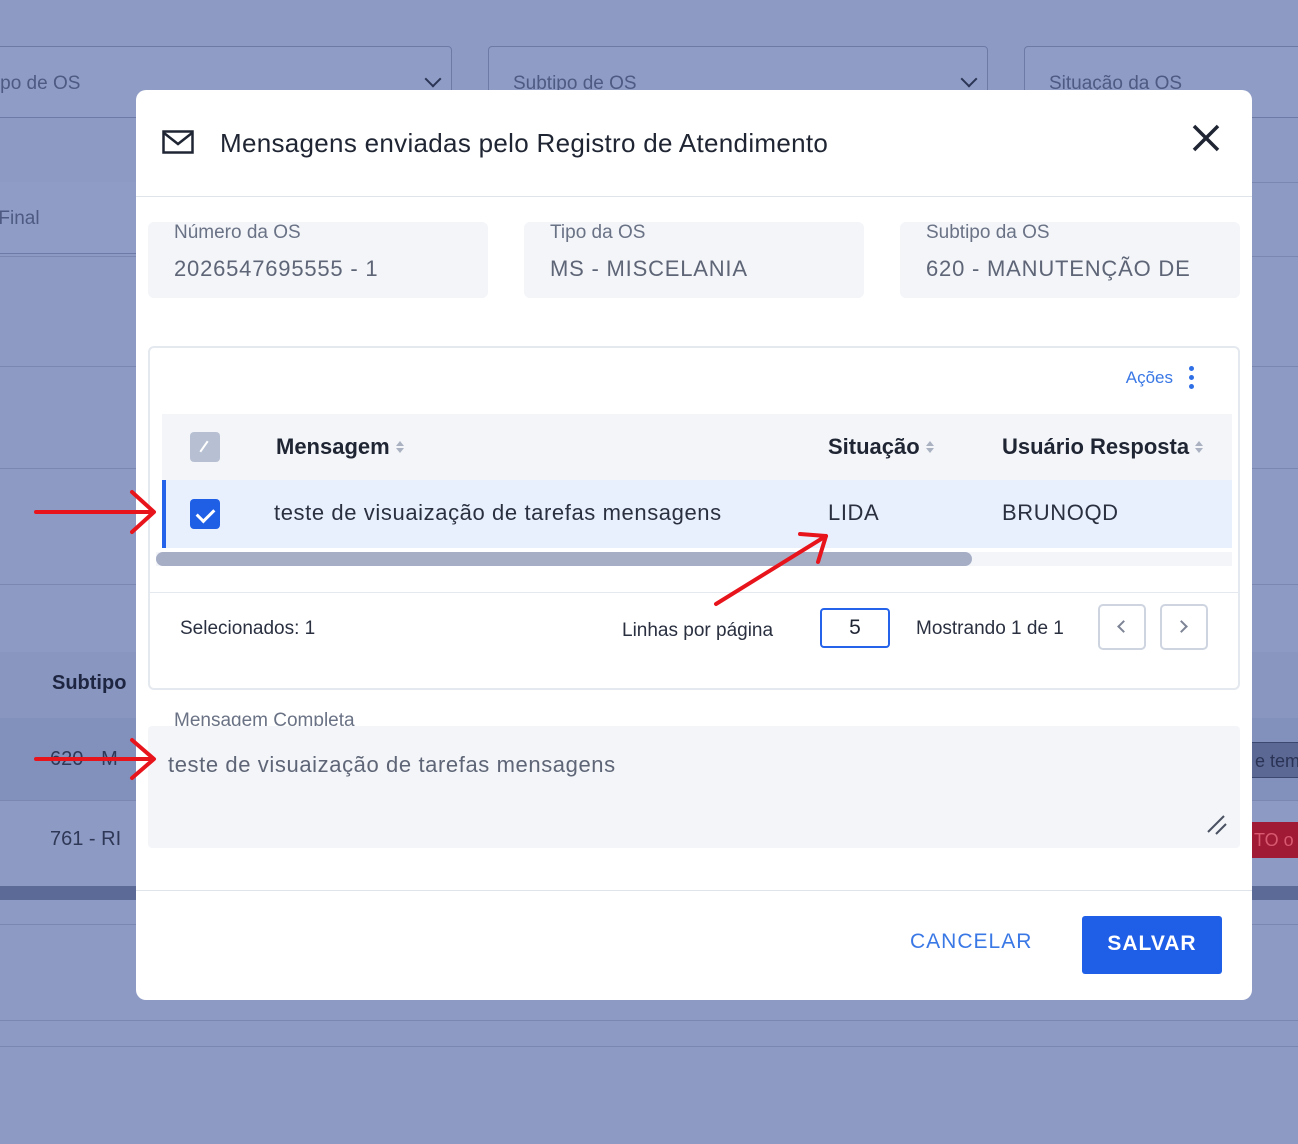 The height and width of the screenshot is (1144, 1298). Describe the element at coordinates (76, 218) in the screenshot. I see `bg-date-field: Data Final` at that location.